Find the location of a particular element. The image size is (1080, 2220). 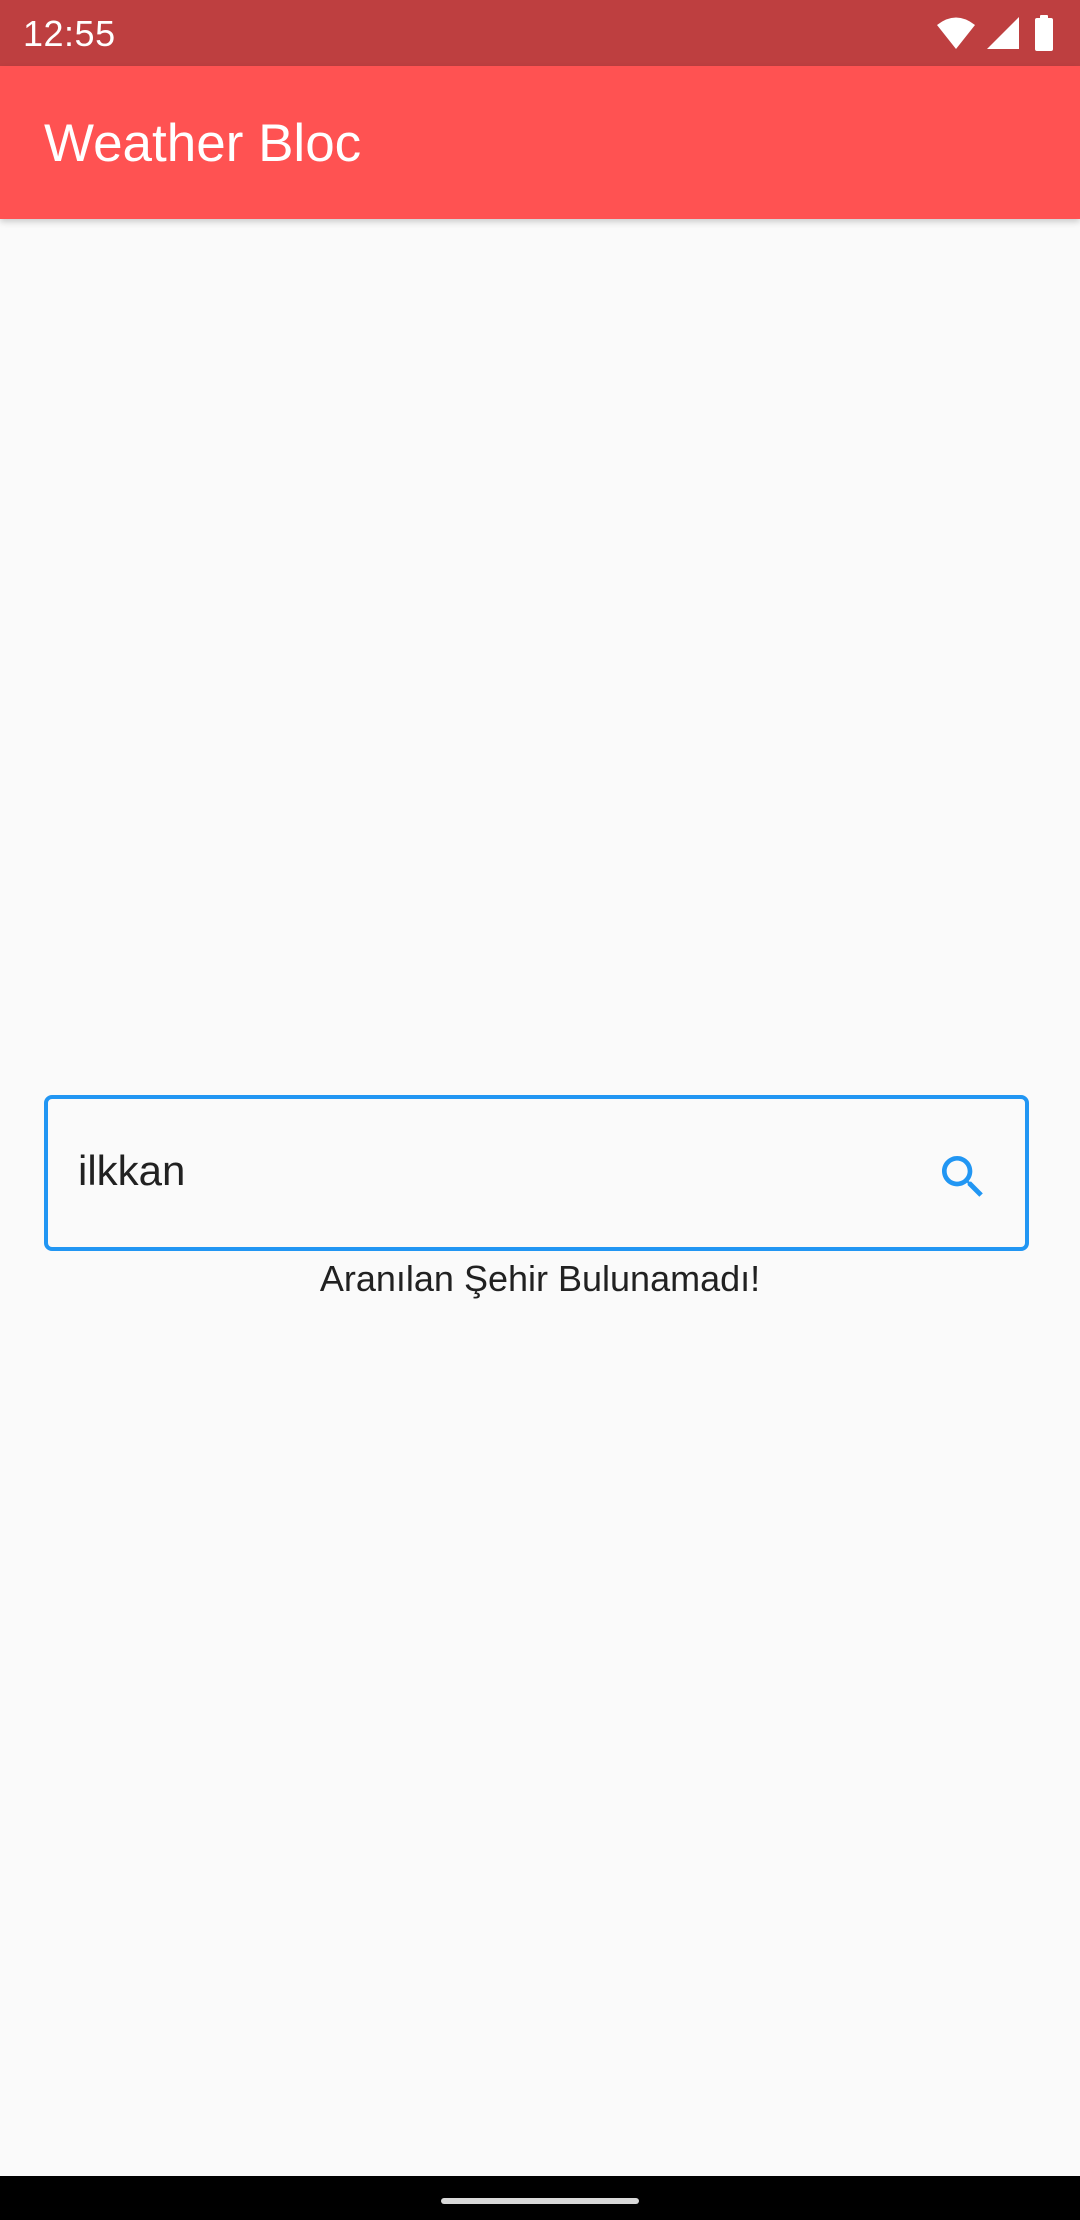

system-nav-bar is located at coordinates (540, 2198).